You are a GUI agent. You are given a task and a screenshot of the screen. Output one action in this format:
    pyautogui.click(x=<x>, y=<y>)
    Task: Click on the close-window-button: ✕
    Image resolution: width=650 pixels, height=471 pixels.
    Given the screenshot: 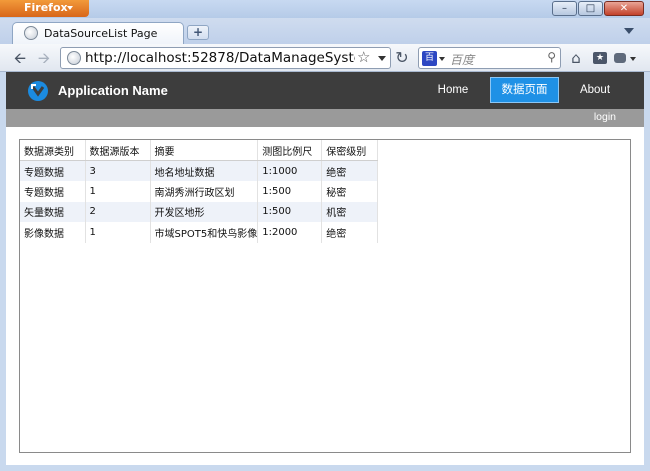 What is the action you would take?
    pyautogui.click(x=624, y=8)
    